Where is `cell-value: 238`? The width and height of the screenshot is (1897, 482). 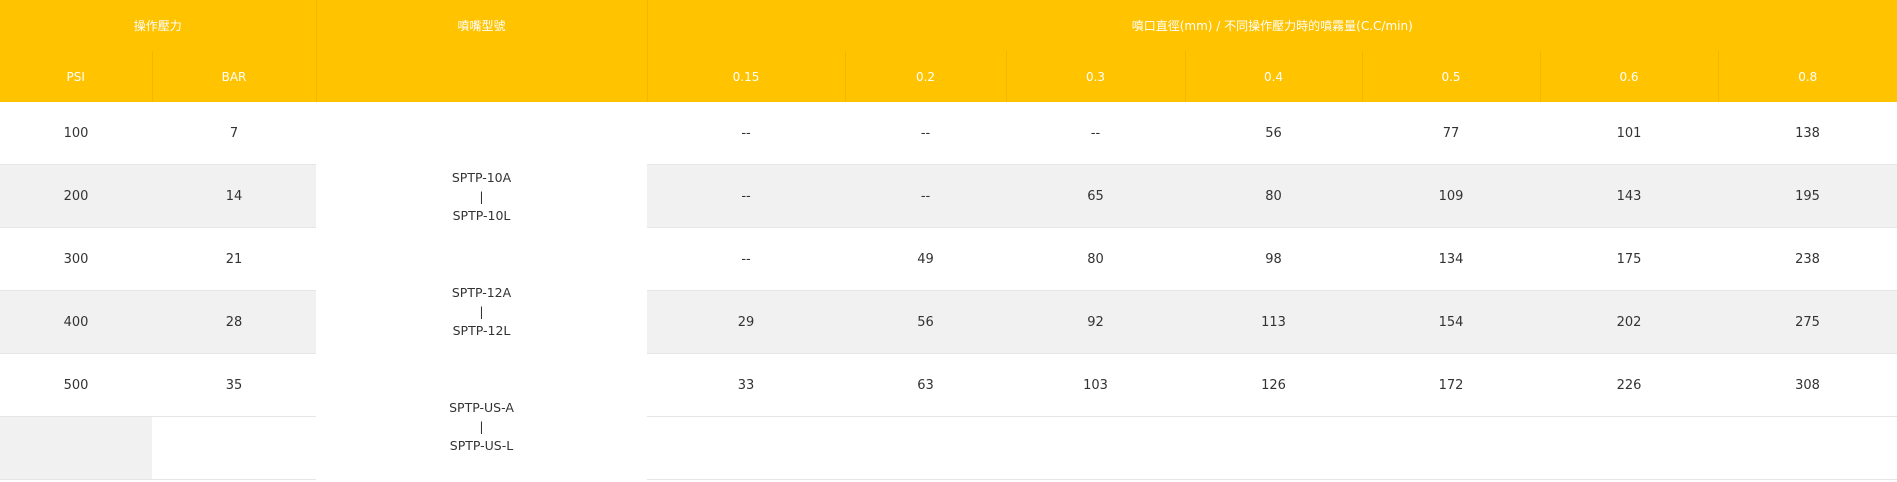 cell-value: 238 is located at coordinates (1807, 259).